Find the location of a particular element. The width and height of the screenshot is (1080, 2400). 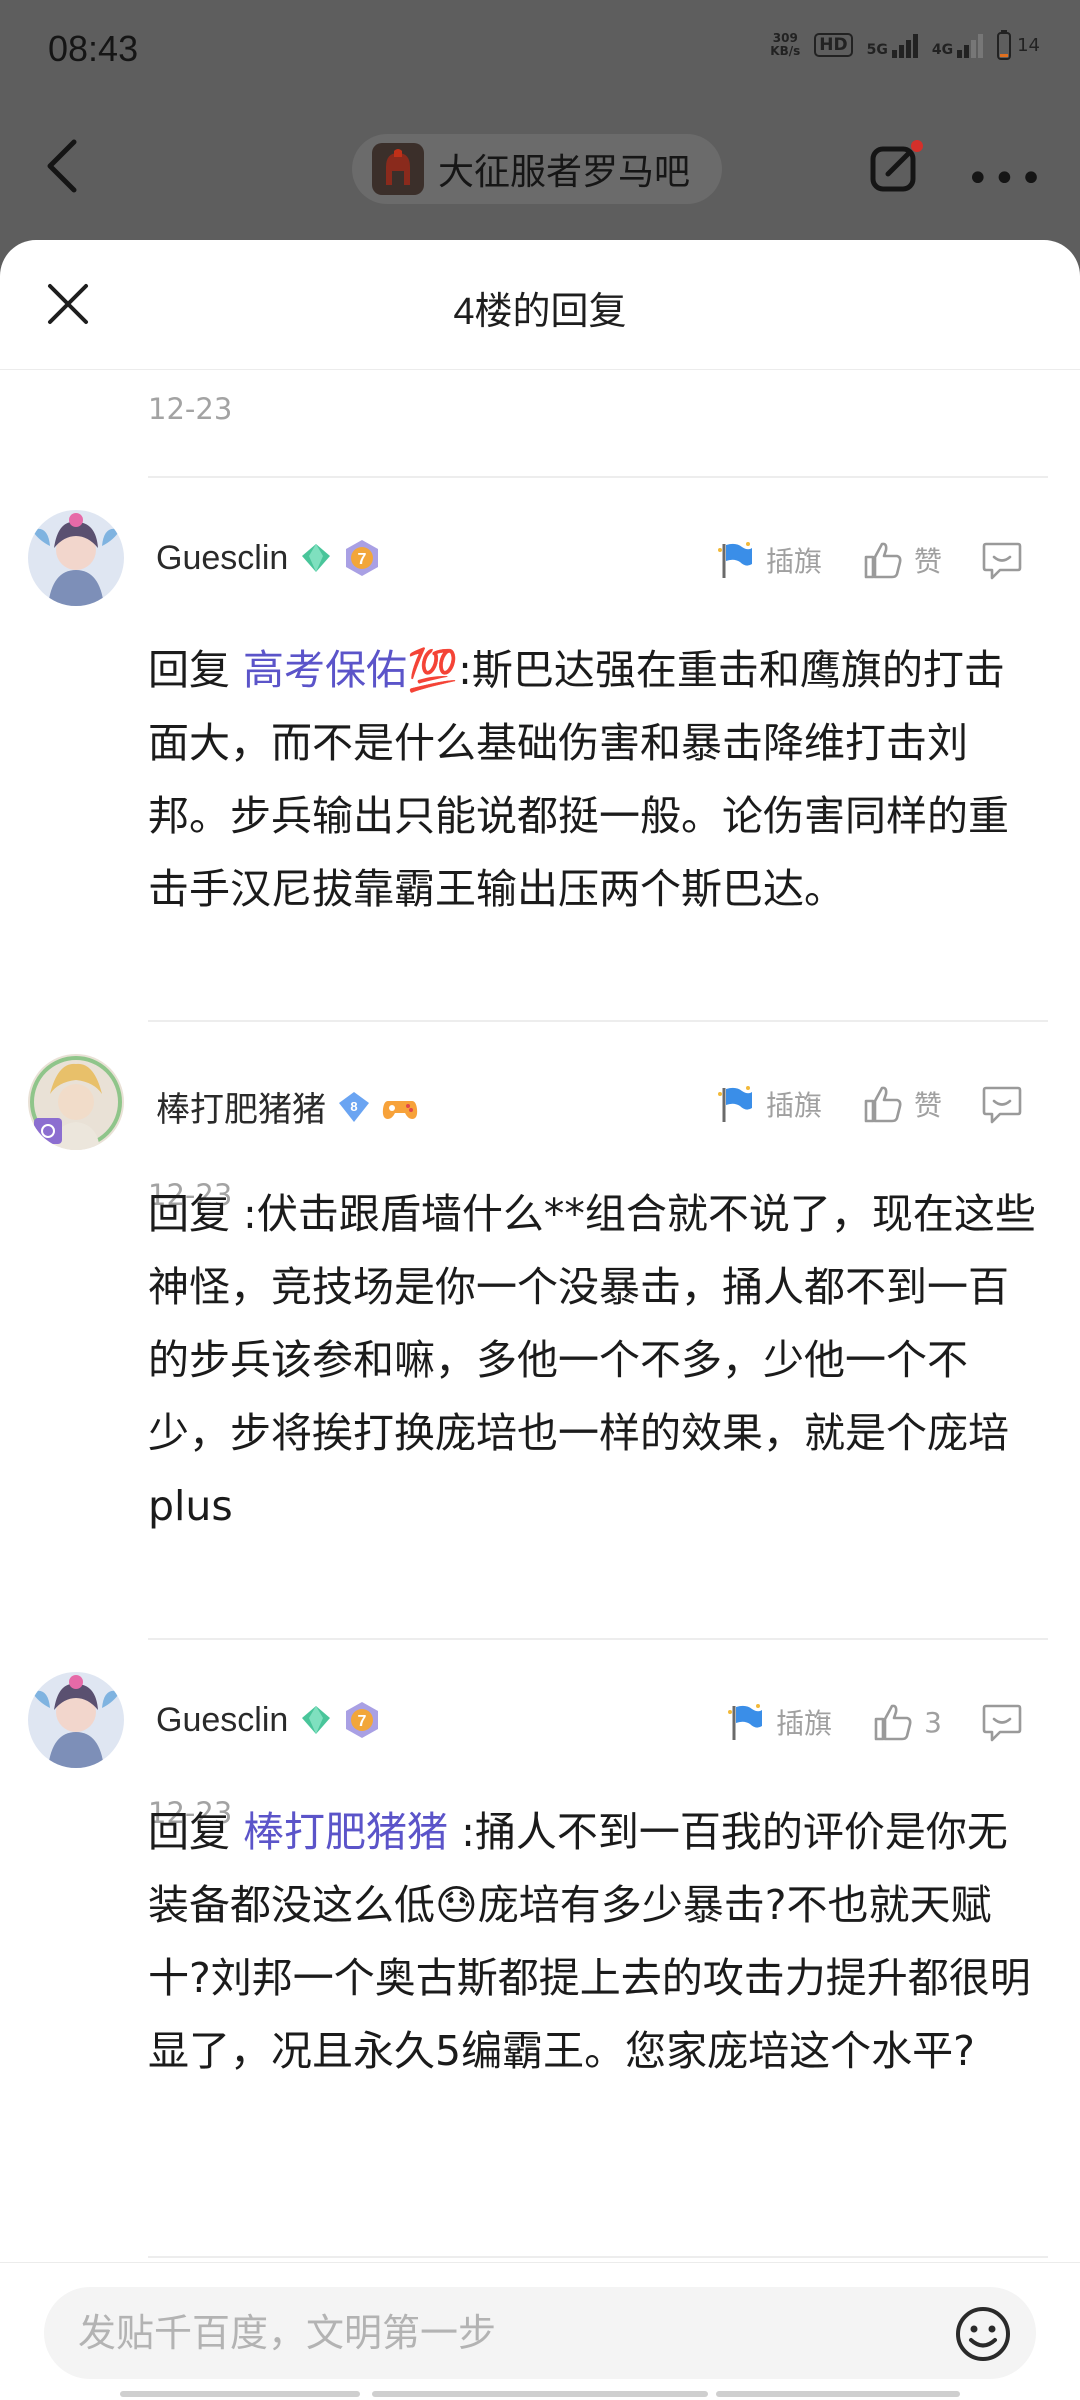

back-arrow-icon is located at coordinates (62, 166).